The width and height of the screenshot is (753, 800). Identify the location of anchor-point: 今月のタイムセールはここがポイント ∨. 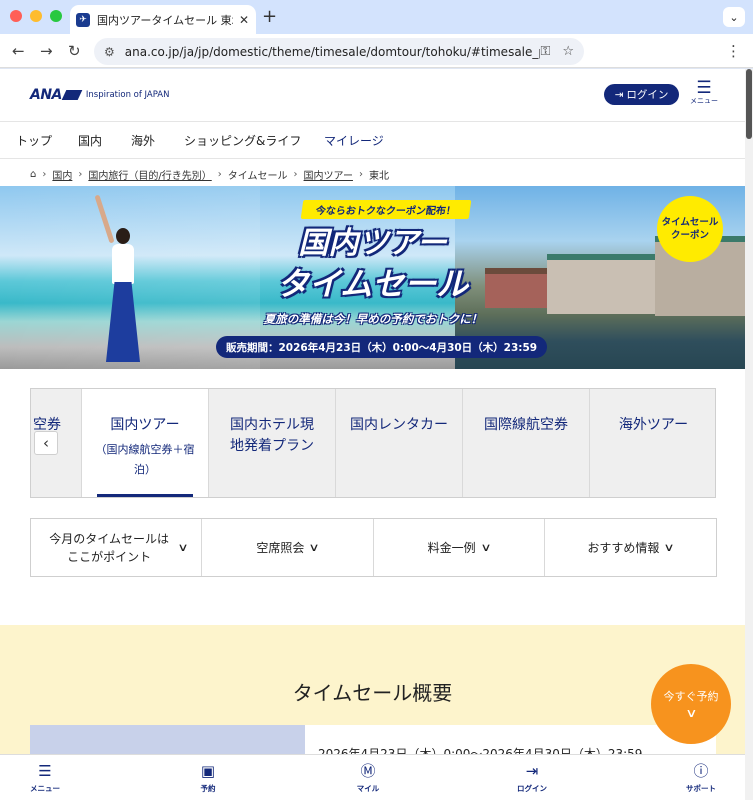
(117, 547).